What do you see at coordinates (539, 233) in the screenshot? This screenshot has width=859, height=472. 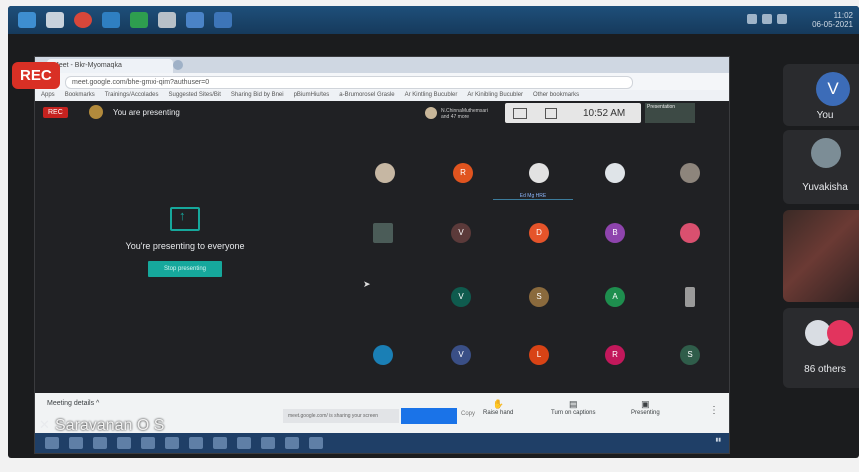 I see `participant-tile: D` at bounding box center [539, 233].